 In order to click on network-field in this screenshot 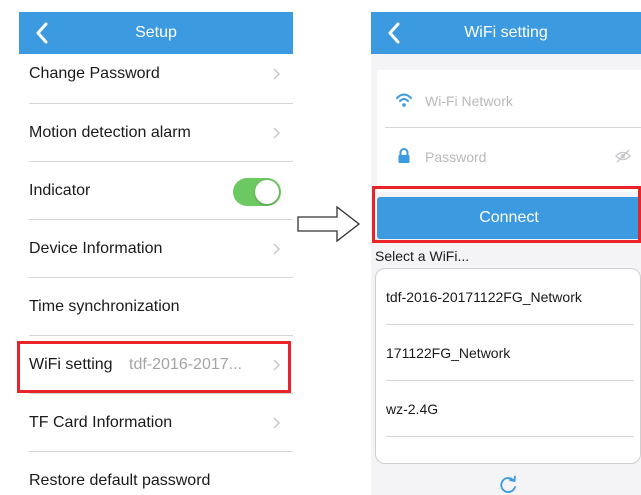, I will do `click(513, 100)`.